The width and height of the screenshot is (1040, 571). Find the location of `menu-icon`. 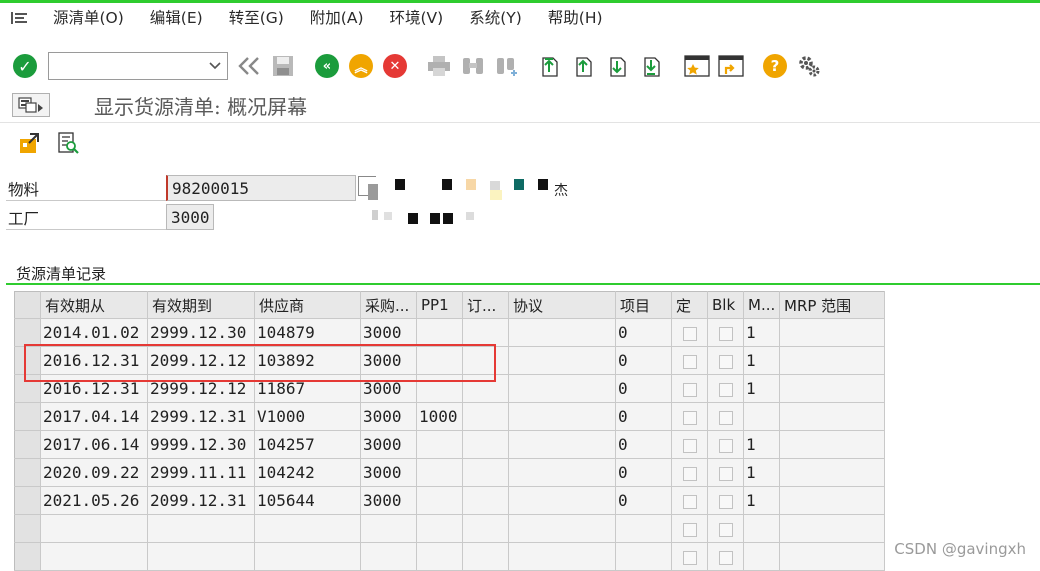

menu-icon is located at coordinates (20, 18).